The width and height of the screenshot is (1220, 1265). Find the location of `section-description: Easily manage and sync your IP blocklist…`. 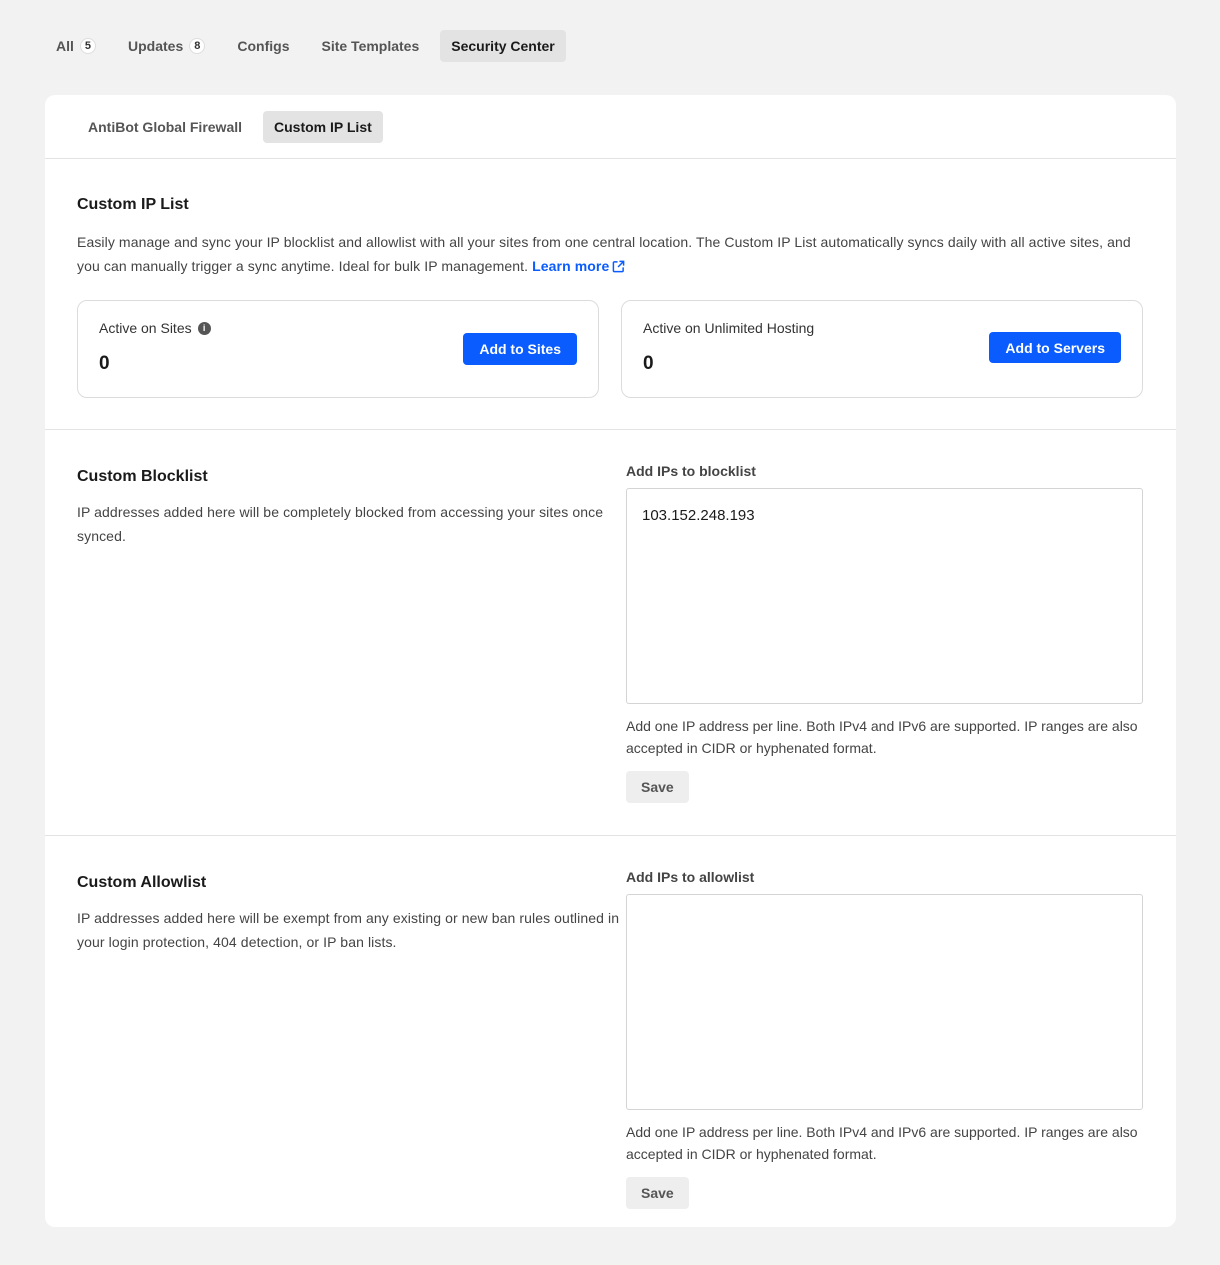

section-description: Easily manage and sync your IP blocklist… is located at coordinates (610, 254).